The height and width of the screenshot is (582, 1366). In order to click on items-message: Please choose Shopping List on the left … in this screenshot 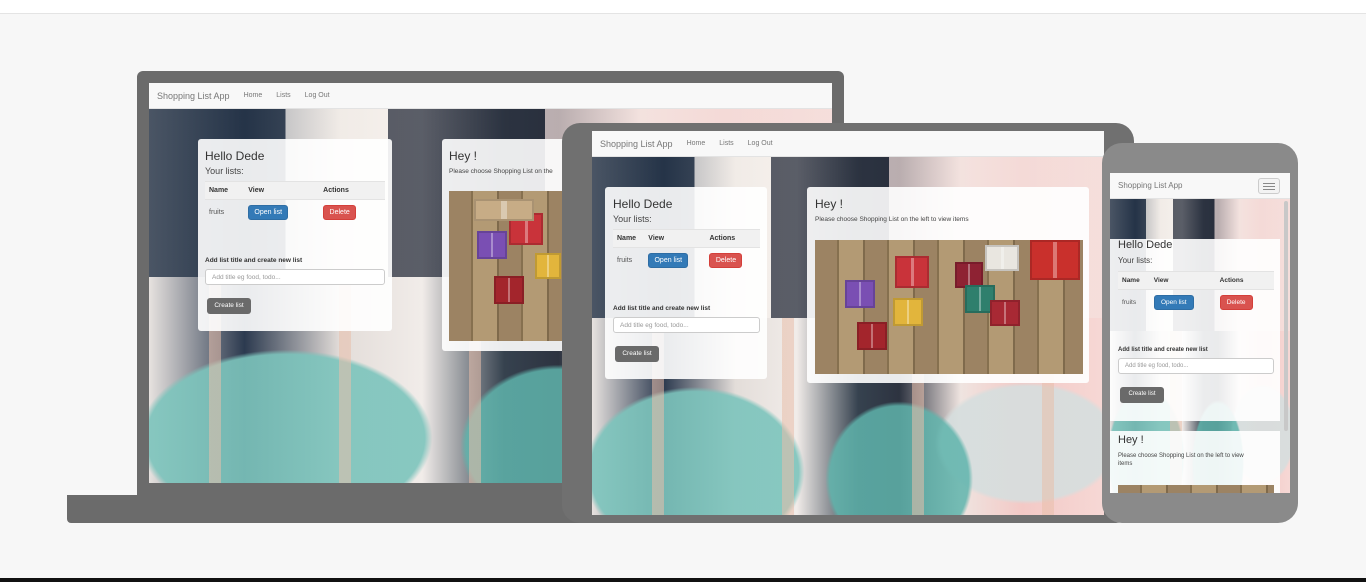, I will do `click(892, 219)`.